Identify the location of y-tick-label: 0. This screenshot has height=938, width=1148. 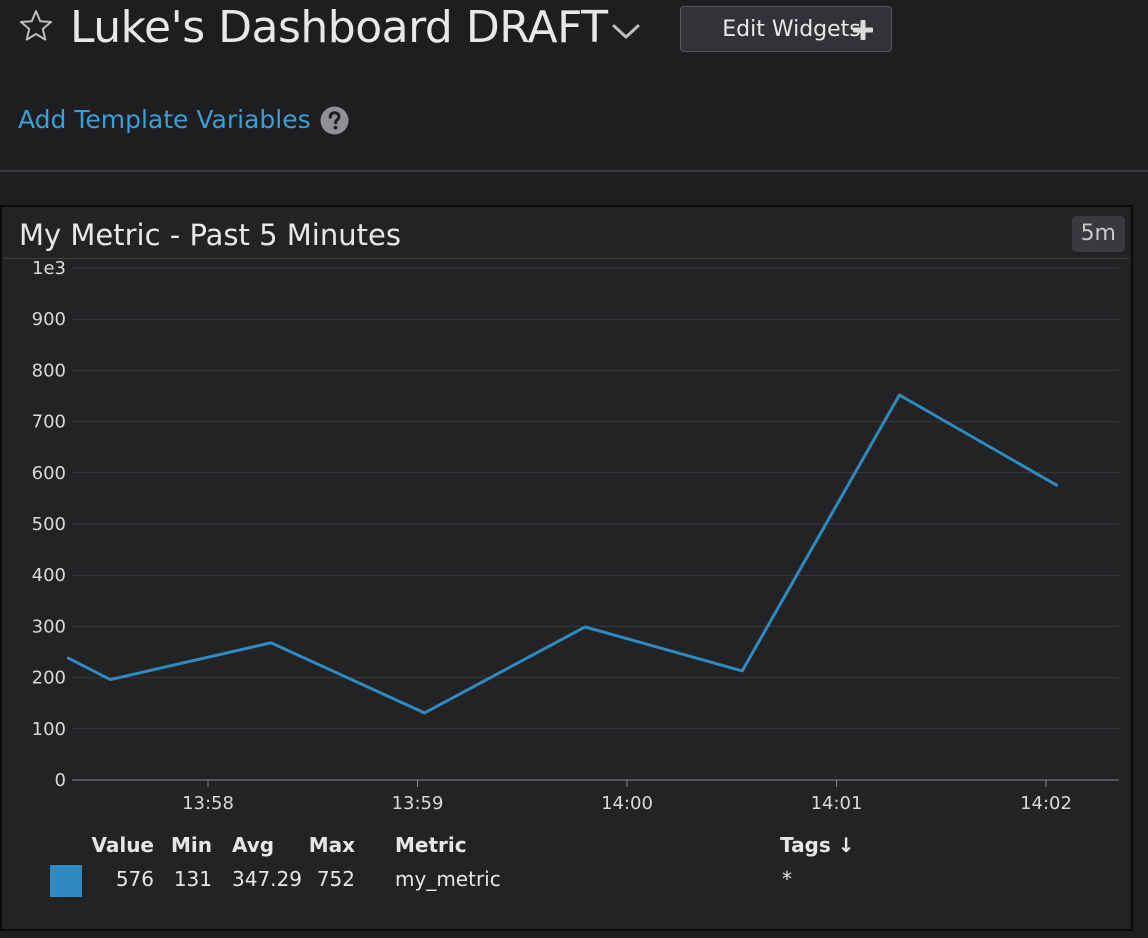
(60, 780).